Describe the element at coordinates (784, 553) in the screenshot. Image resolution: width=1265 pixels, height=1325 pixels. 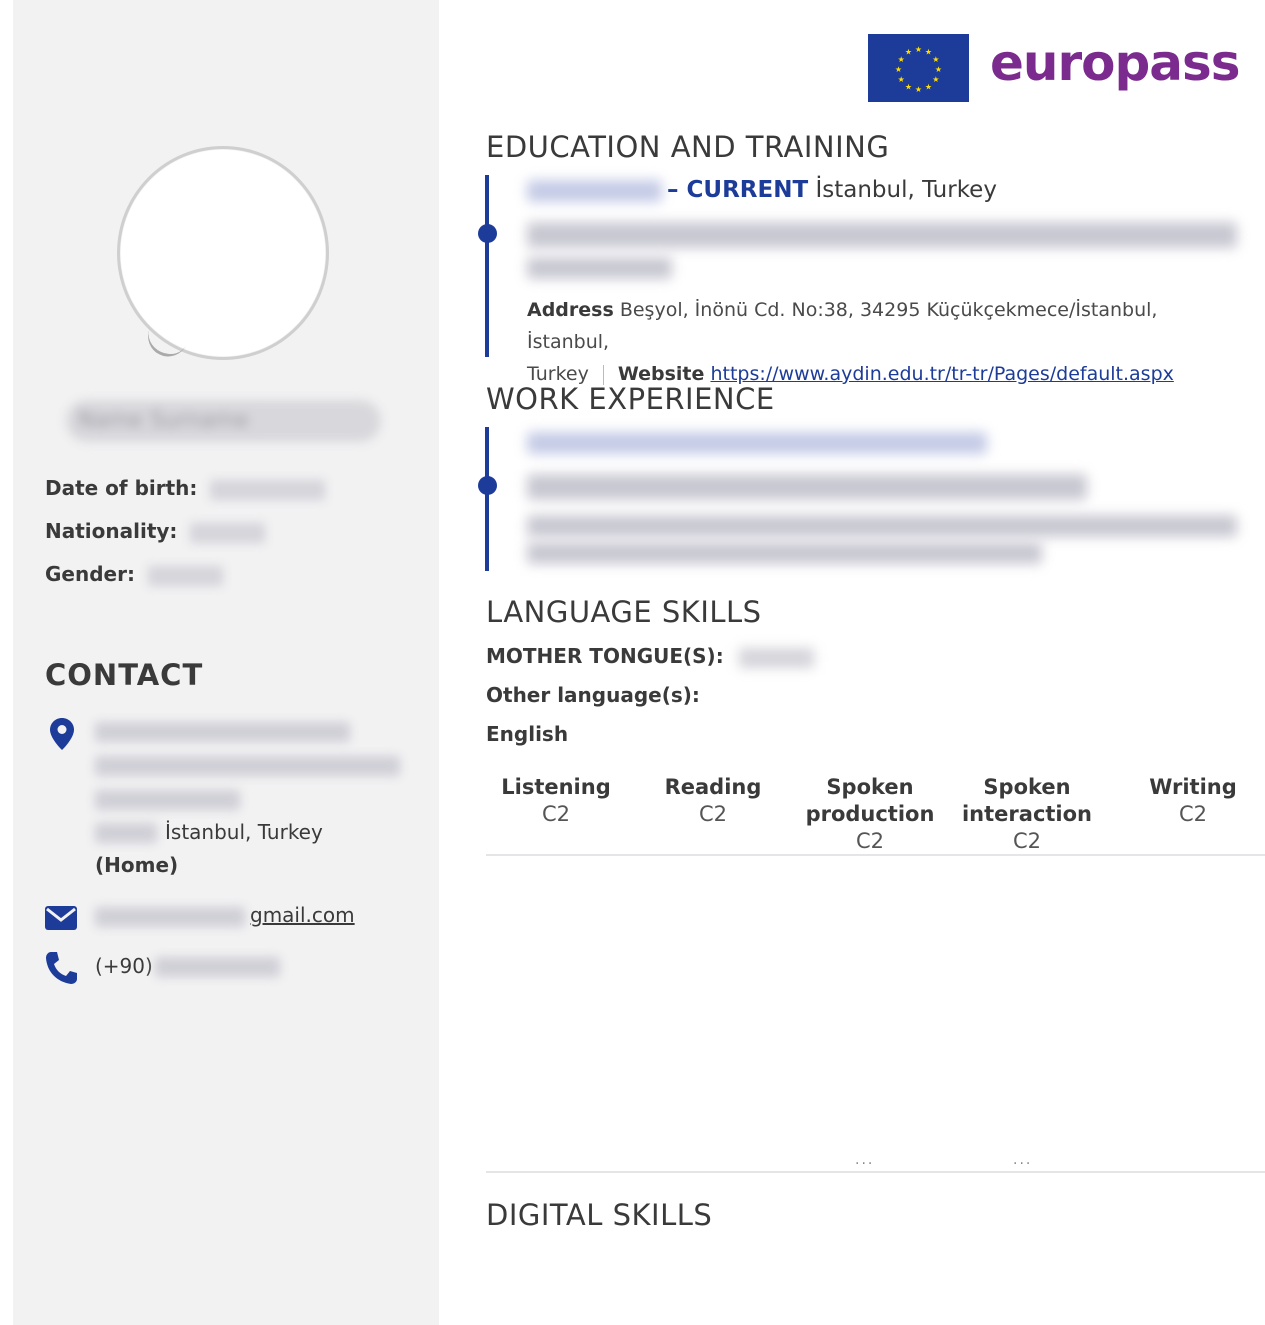
I see `work-desc-line-2-redacted` at that location.